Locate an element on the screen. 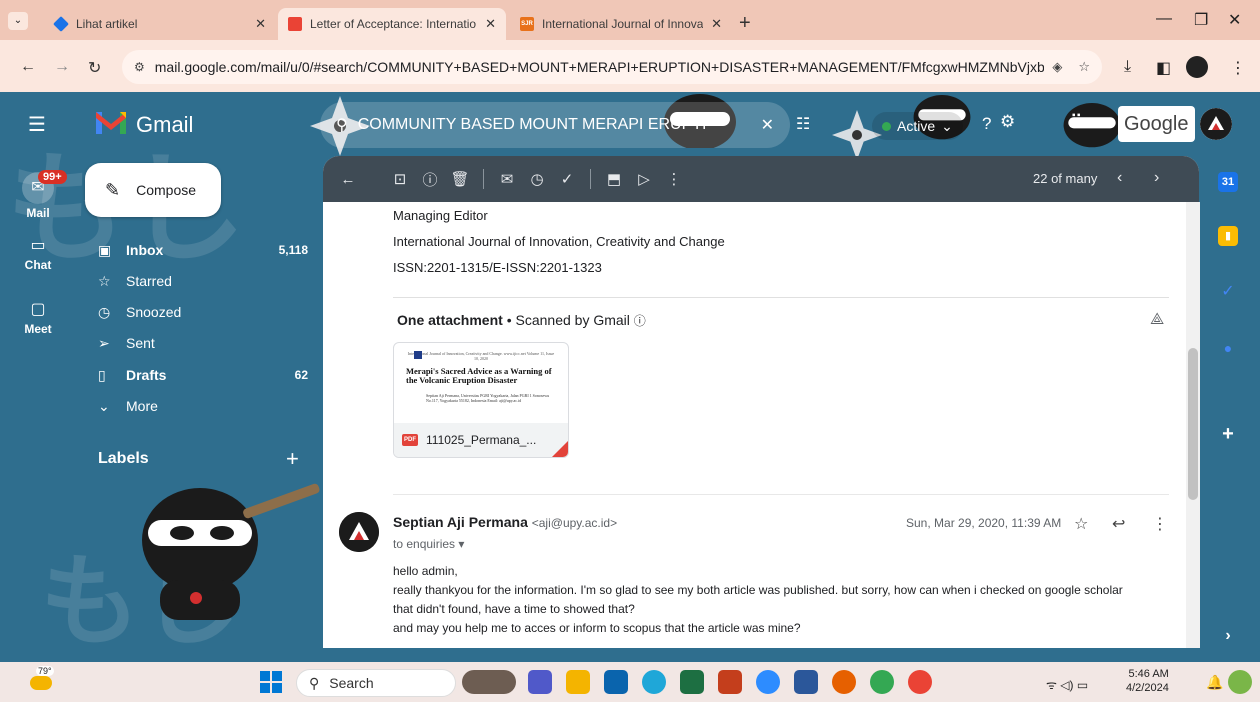 The width and height of the screenshot is (1260, 702). apps-grid-icon: ⠿ is located at coordinates (1076, 122).